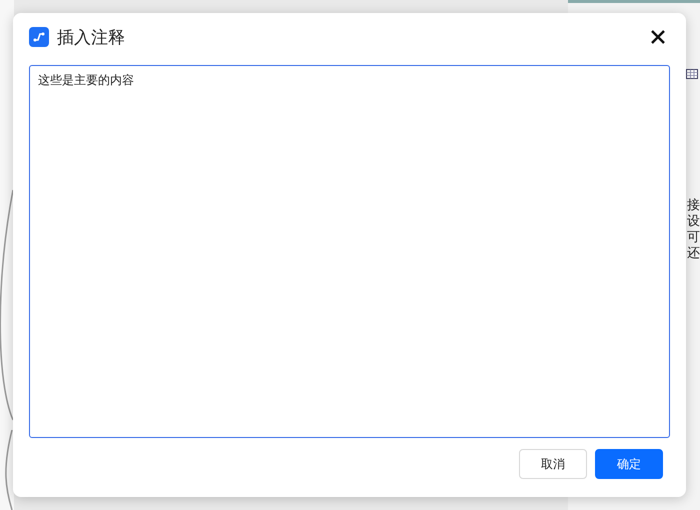 This screenshot has height=510, width=700. Describe the element at coordinates (629, 464) in the screenshot. I see `confirm-button: 确定` at that location.